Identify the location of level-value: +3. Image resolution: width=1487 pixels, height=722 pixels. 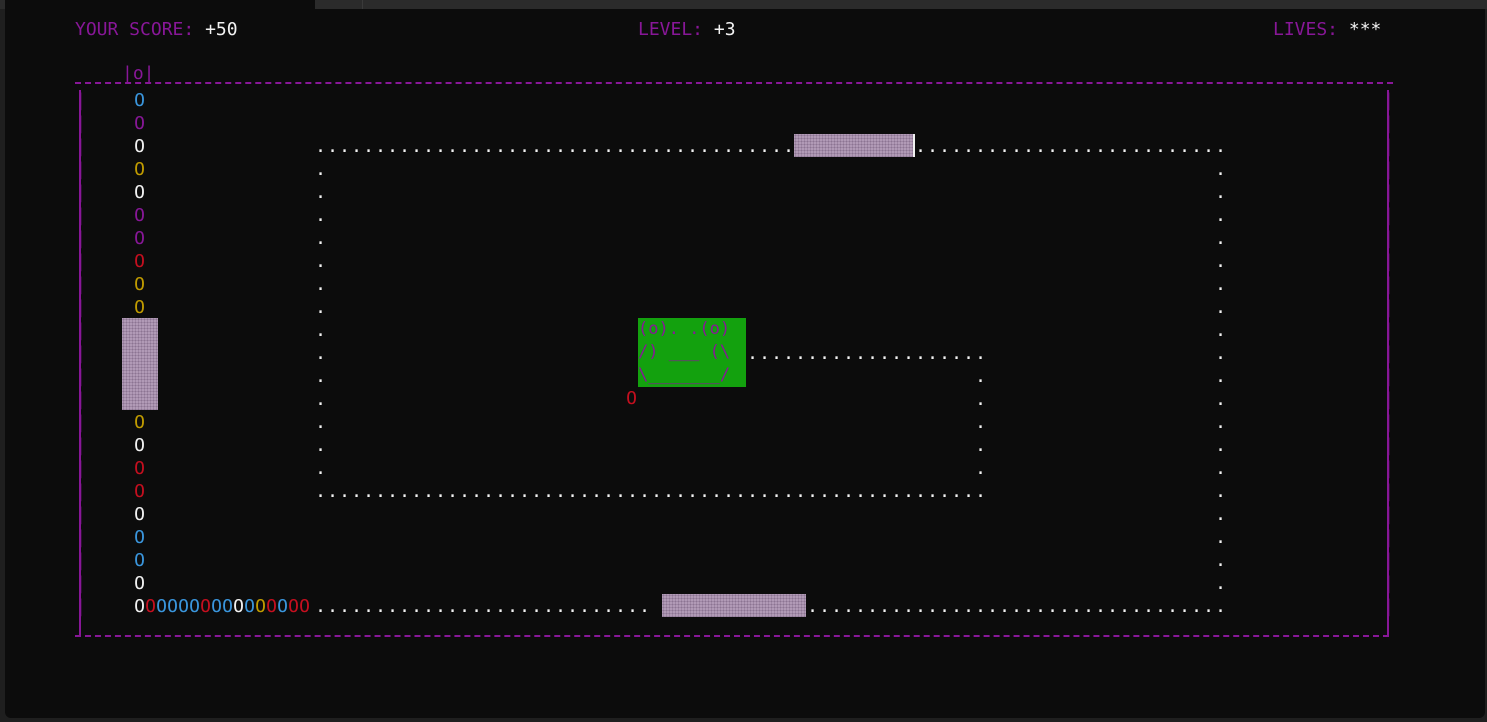
(724, 29).